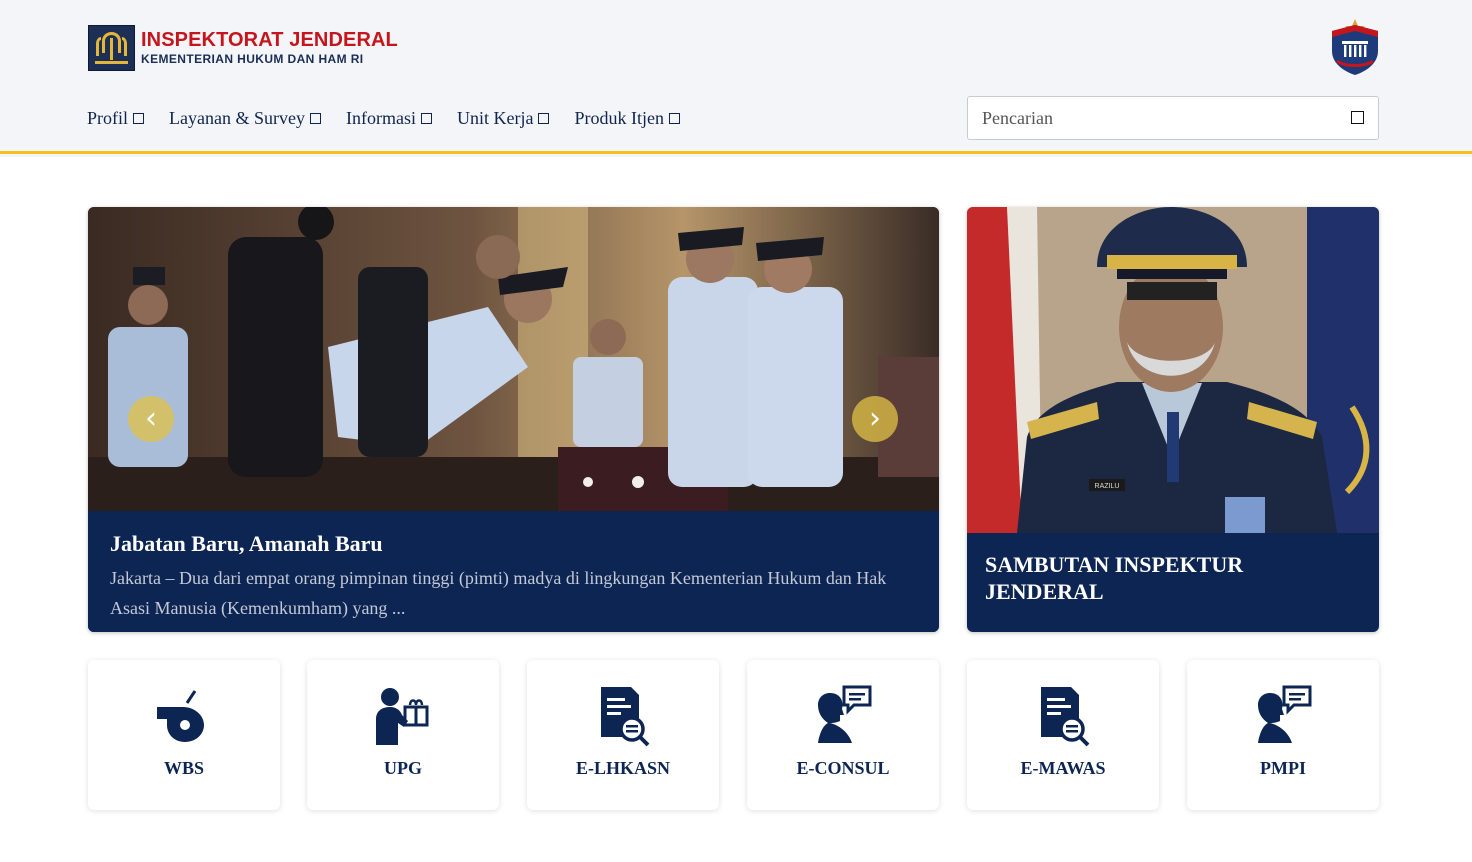 This screenshot has height=862, width=1472. I want to click on nav-item-layanan-survey: Layanan & Survey, so click(245, 118).